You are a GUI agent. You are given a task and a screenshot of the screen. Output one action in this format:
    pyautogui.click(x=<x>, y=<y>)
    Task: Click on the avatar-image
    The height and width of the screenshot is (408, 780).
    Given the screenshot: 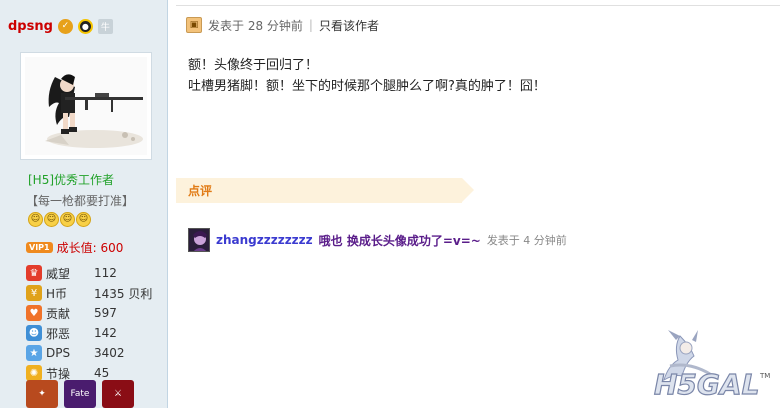 What is the action you would take?
    pyautogui.click(x=86, y=106)
    